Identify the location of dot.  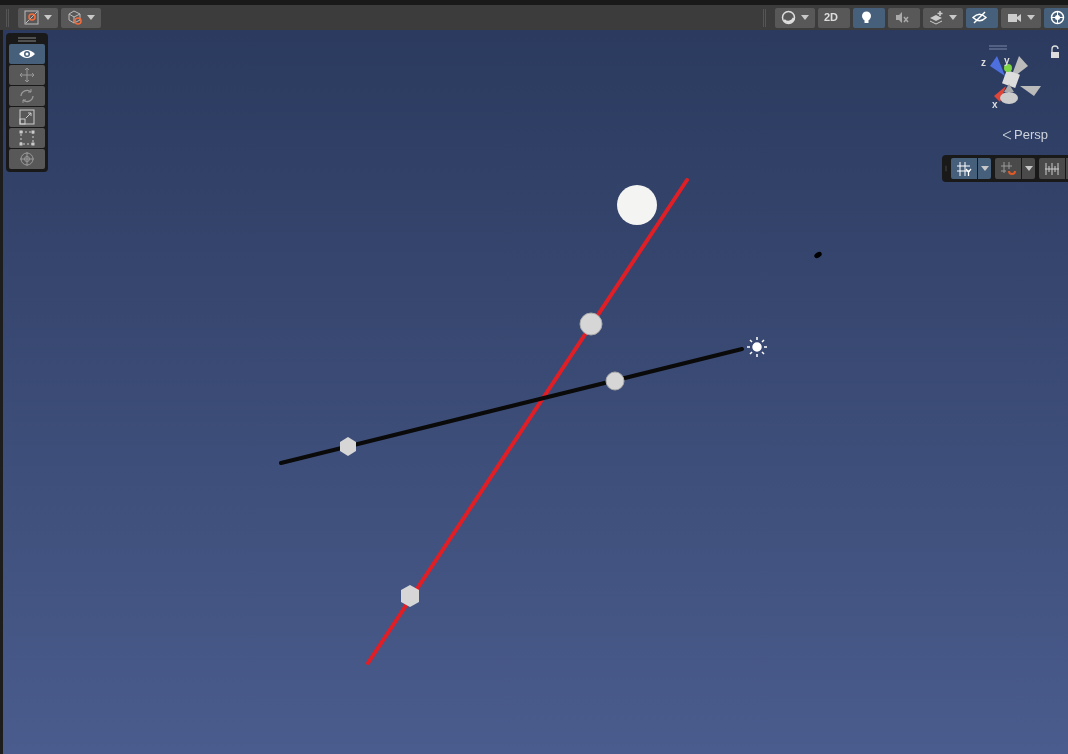
(818, 255).